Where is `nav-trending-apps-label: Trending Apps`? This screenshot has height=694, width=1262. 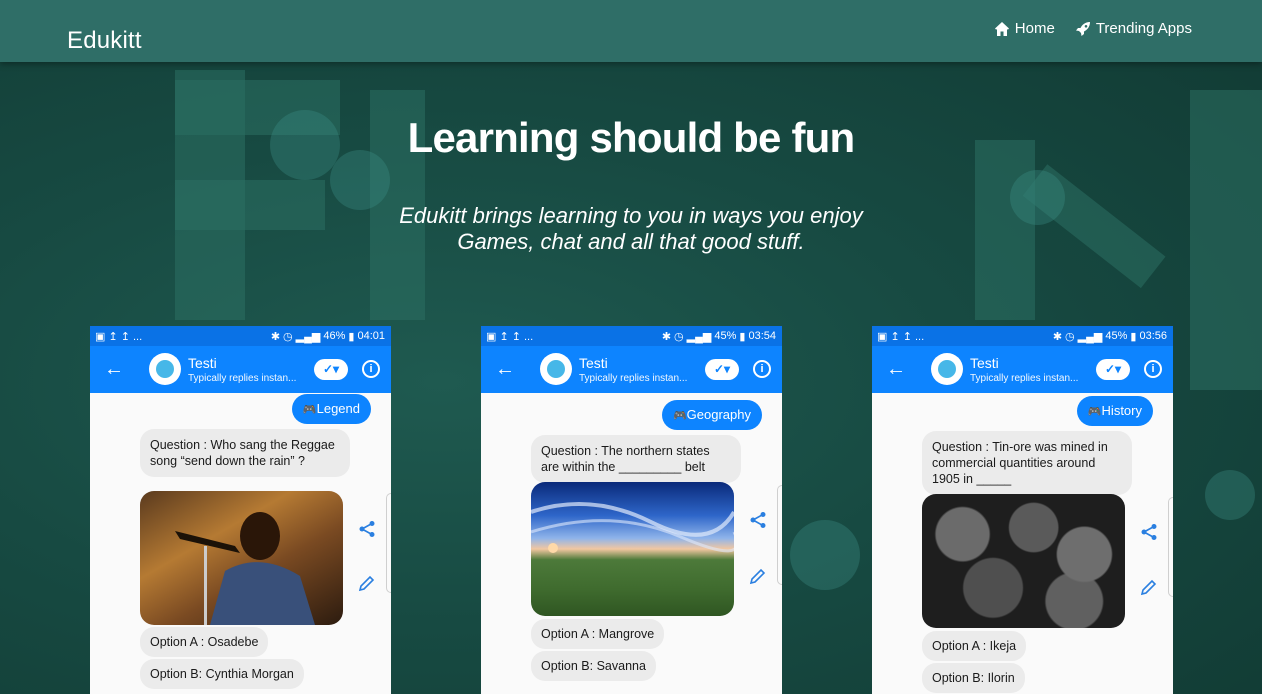 nav-trending-apps-label: Trending Apps is located at coordinates (1143, 28).